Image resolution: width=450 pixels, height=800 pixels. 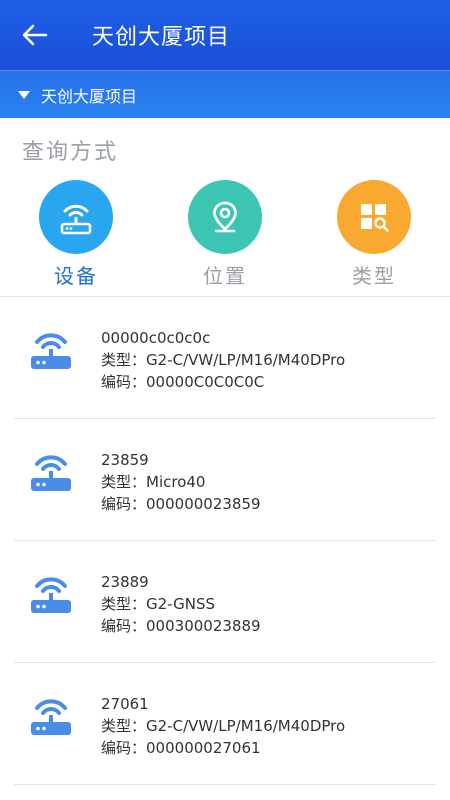 I want to click on location-pin-icon, so click(x=225, y=217).